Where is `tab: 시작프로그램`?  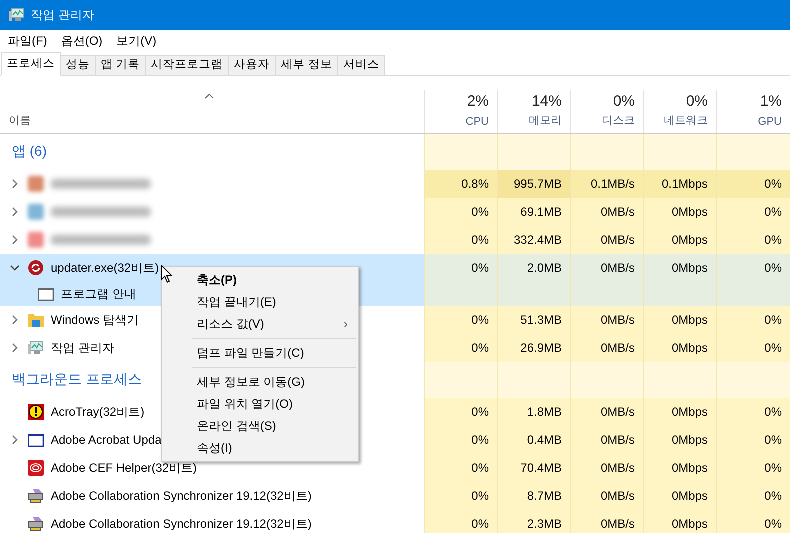 tab: 시작프로그램 is located at coordinates (187, 65).